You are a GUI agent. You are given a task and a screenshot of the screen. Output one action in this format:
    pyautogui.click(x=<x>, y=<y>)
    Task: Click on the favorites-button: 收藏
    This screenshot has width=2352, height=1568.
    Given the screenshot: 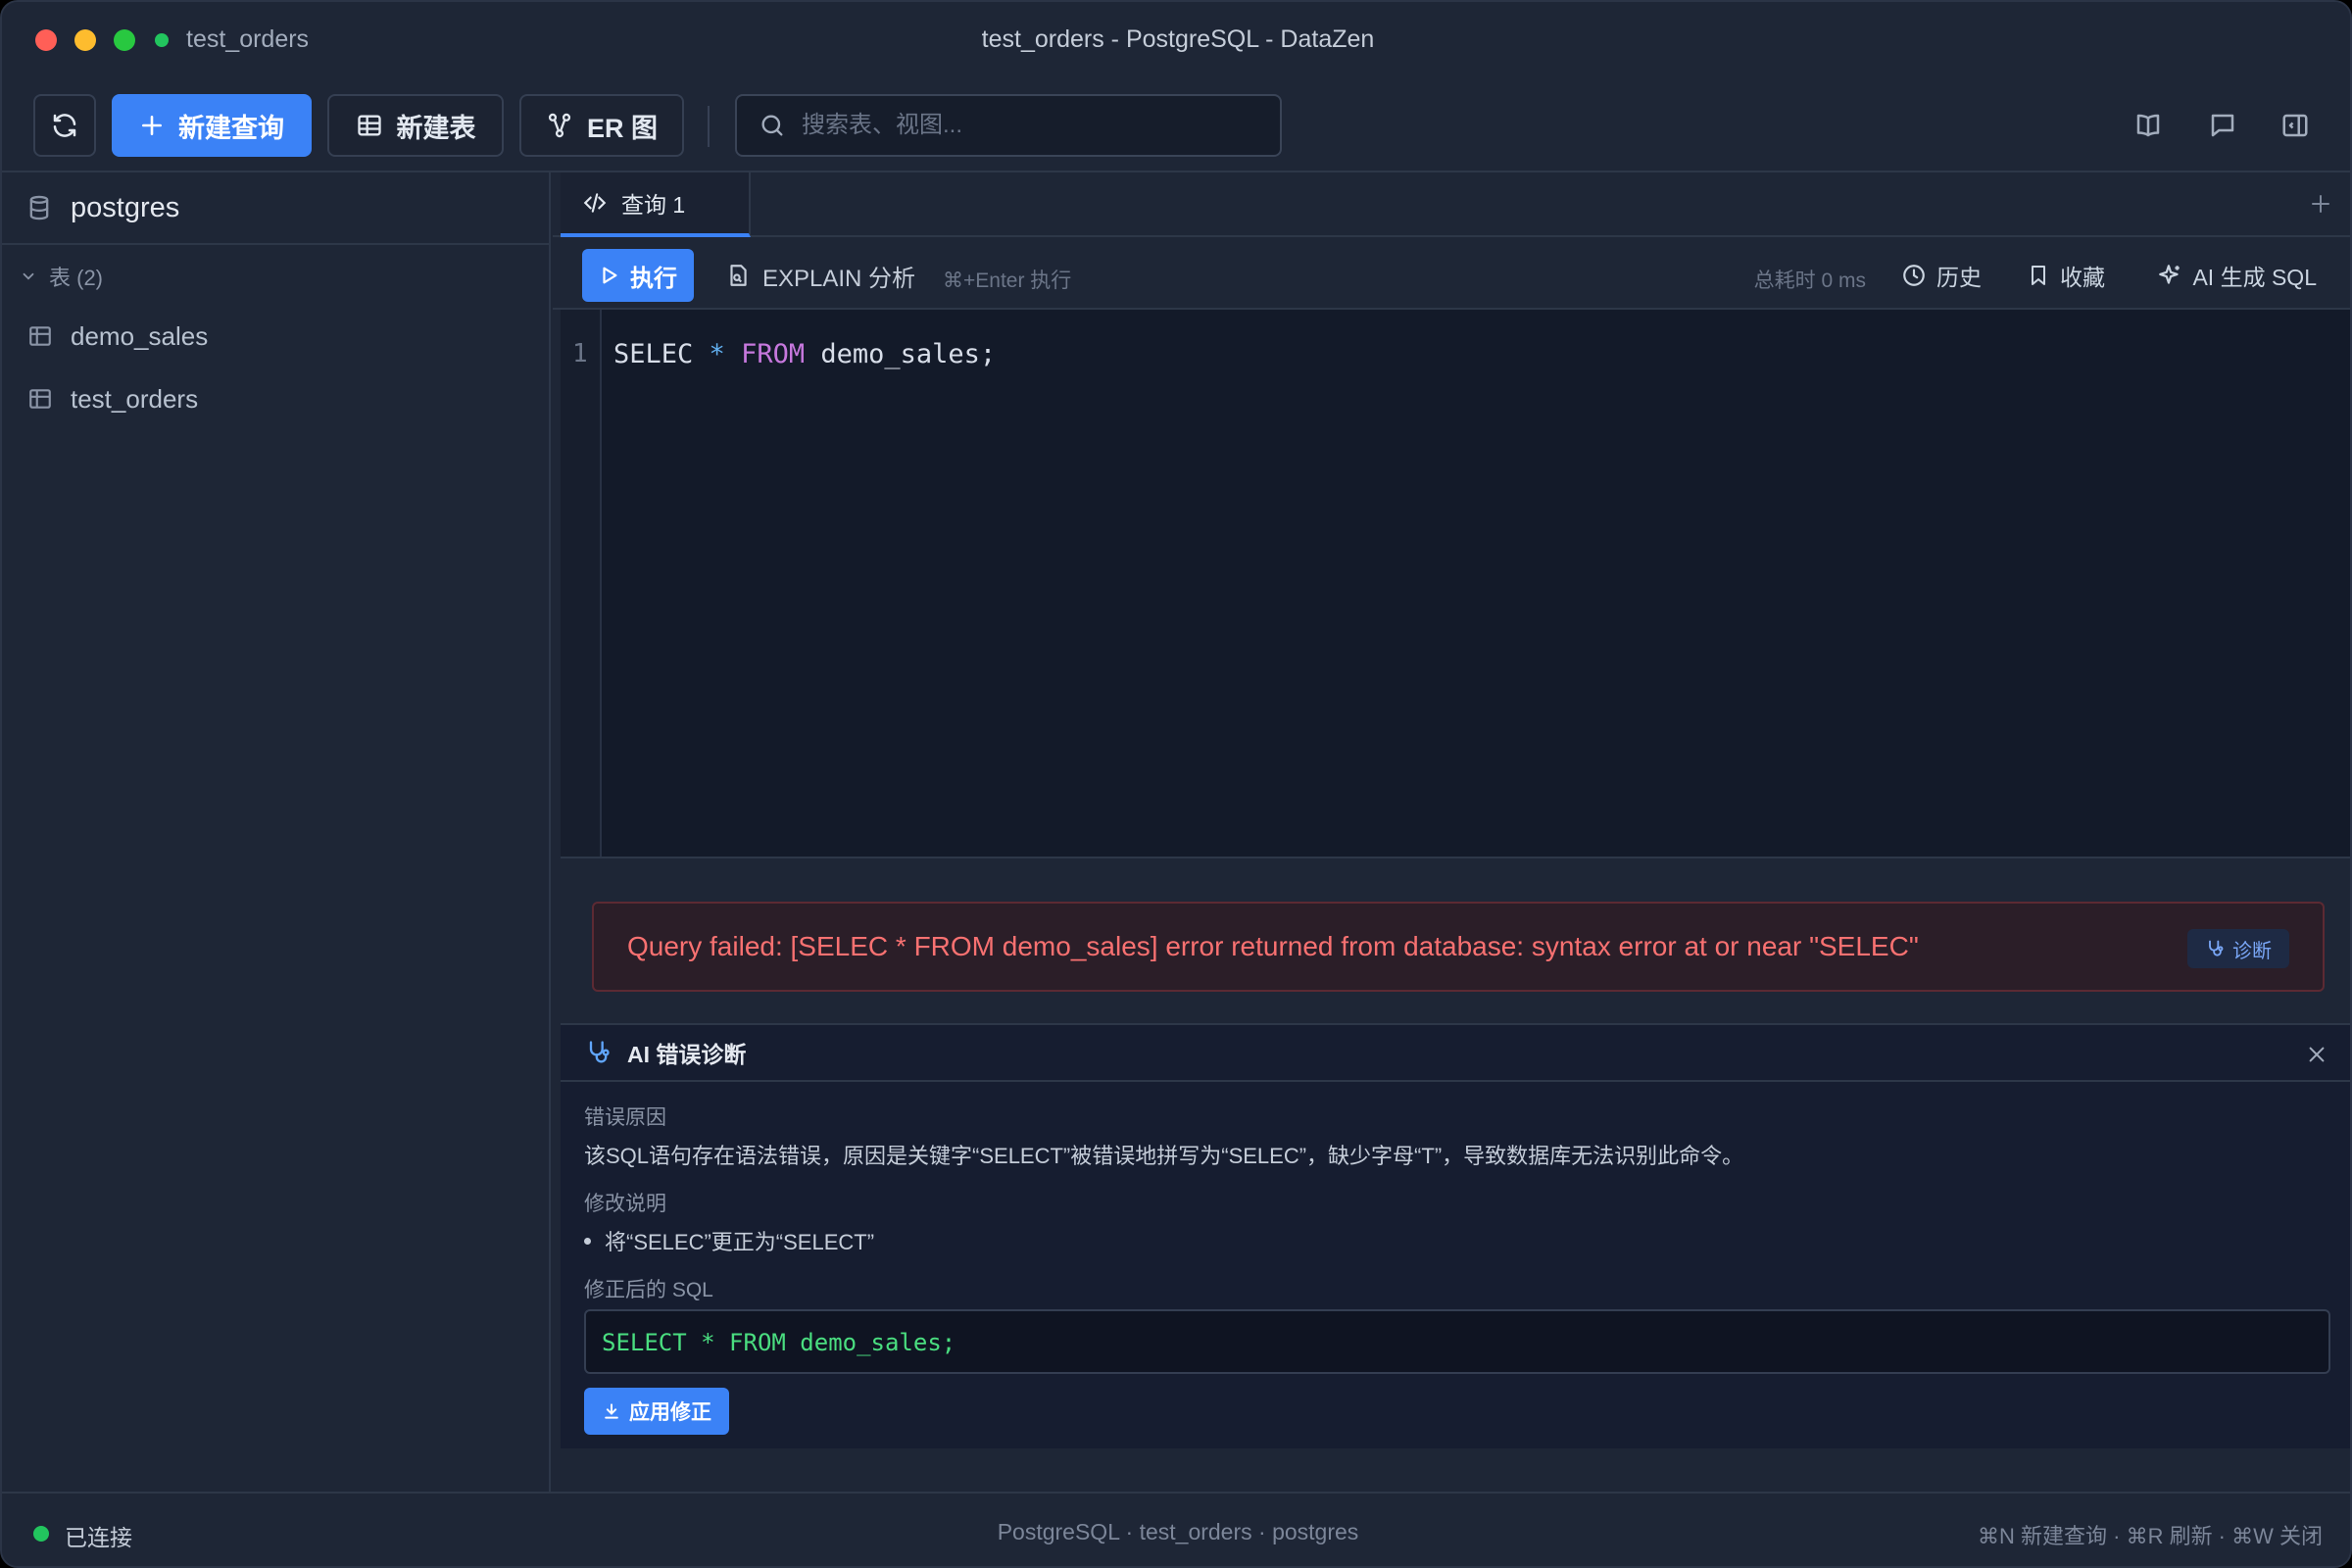 What is the action you would take?
    pyautogui.click(x=2066, y=275)
    